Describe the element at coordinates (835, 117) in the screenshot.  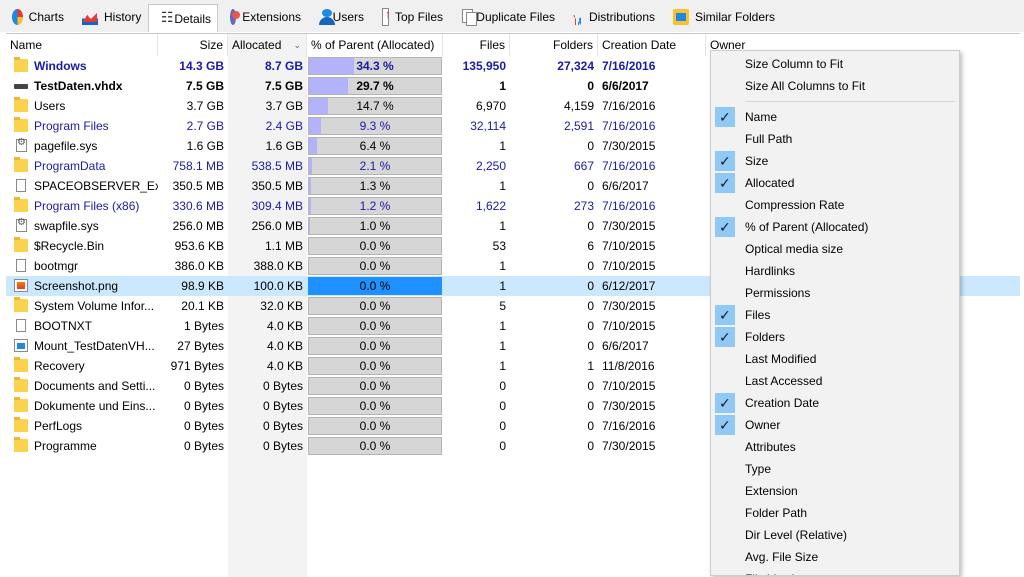
I see `menu-item-name: Name` at that location.